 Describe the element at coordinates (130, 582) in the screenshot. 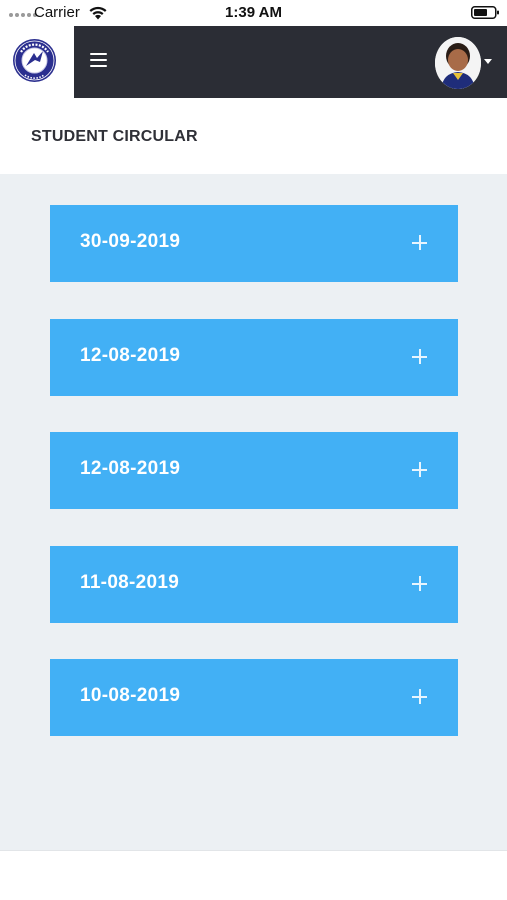

I see `circular-date: 11-08-2019` at that location.